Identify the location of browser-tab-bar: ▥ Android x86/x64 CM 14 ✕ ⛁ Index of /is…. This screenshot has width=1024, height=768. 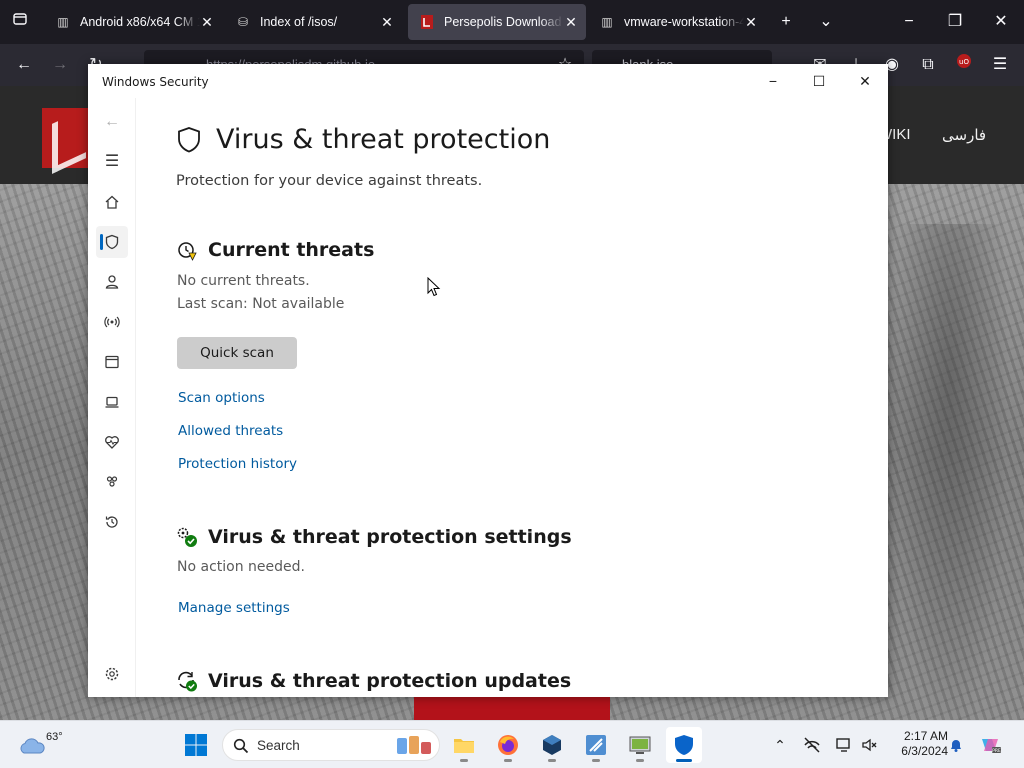
(512, 22).